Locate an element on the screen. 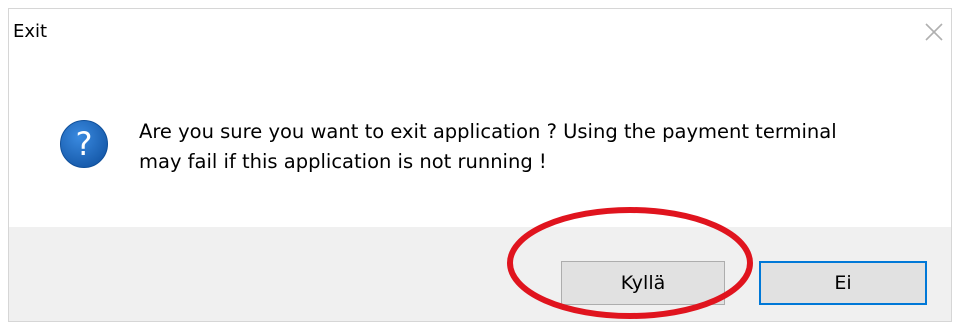 The height and width of the screenshot is (323, 960). close-button is located at coordinates (934, 32).